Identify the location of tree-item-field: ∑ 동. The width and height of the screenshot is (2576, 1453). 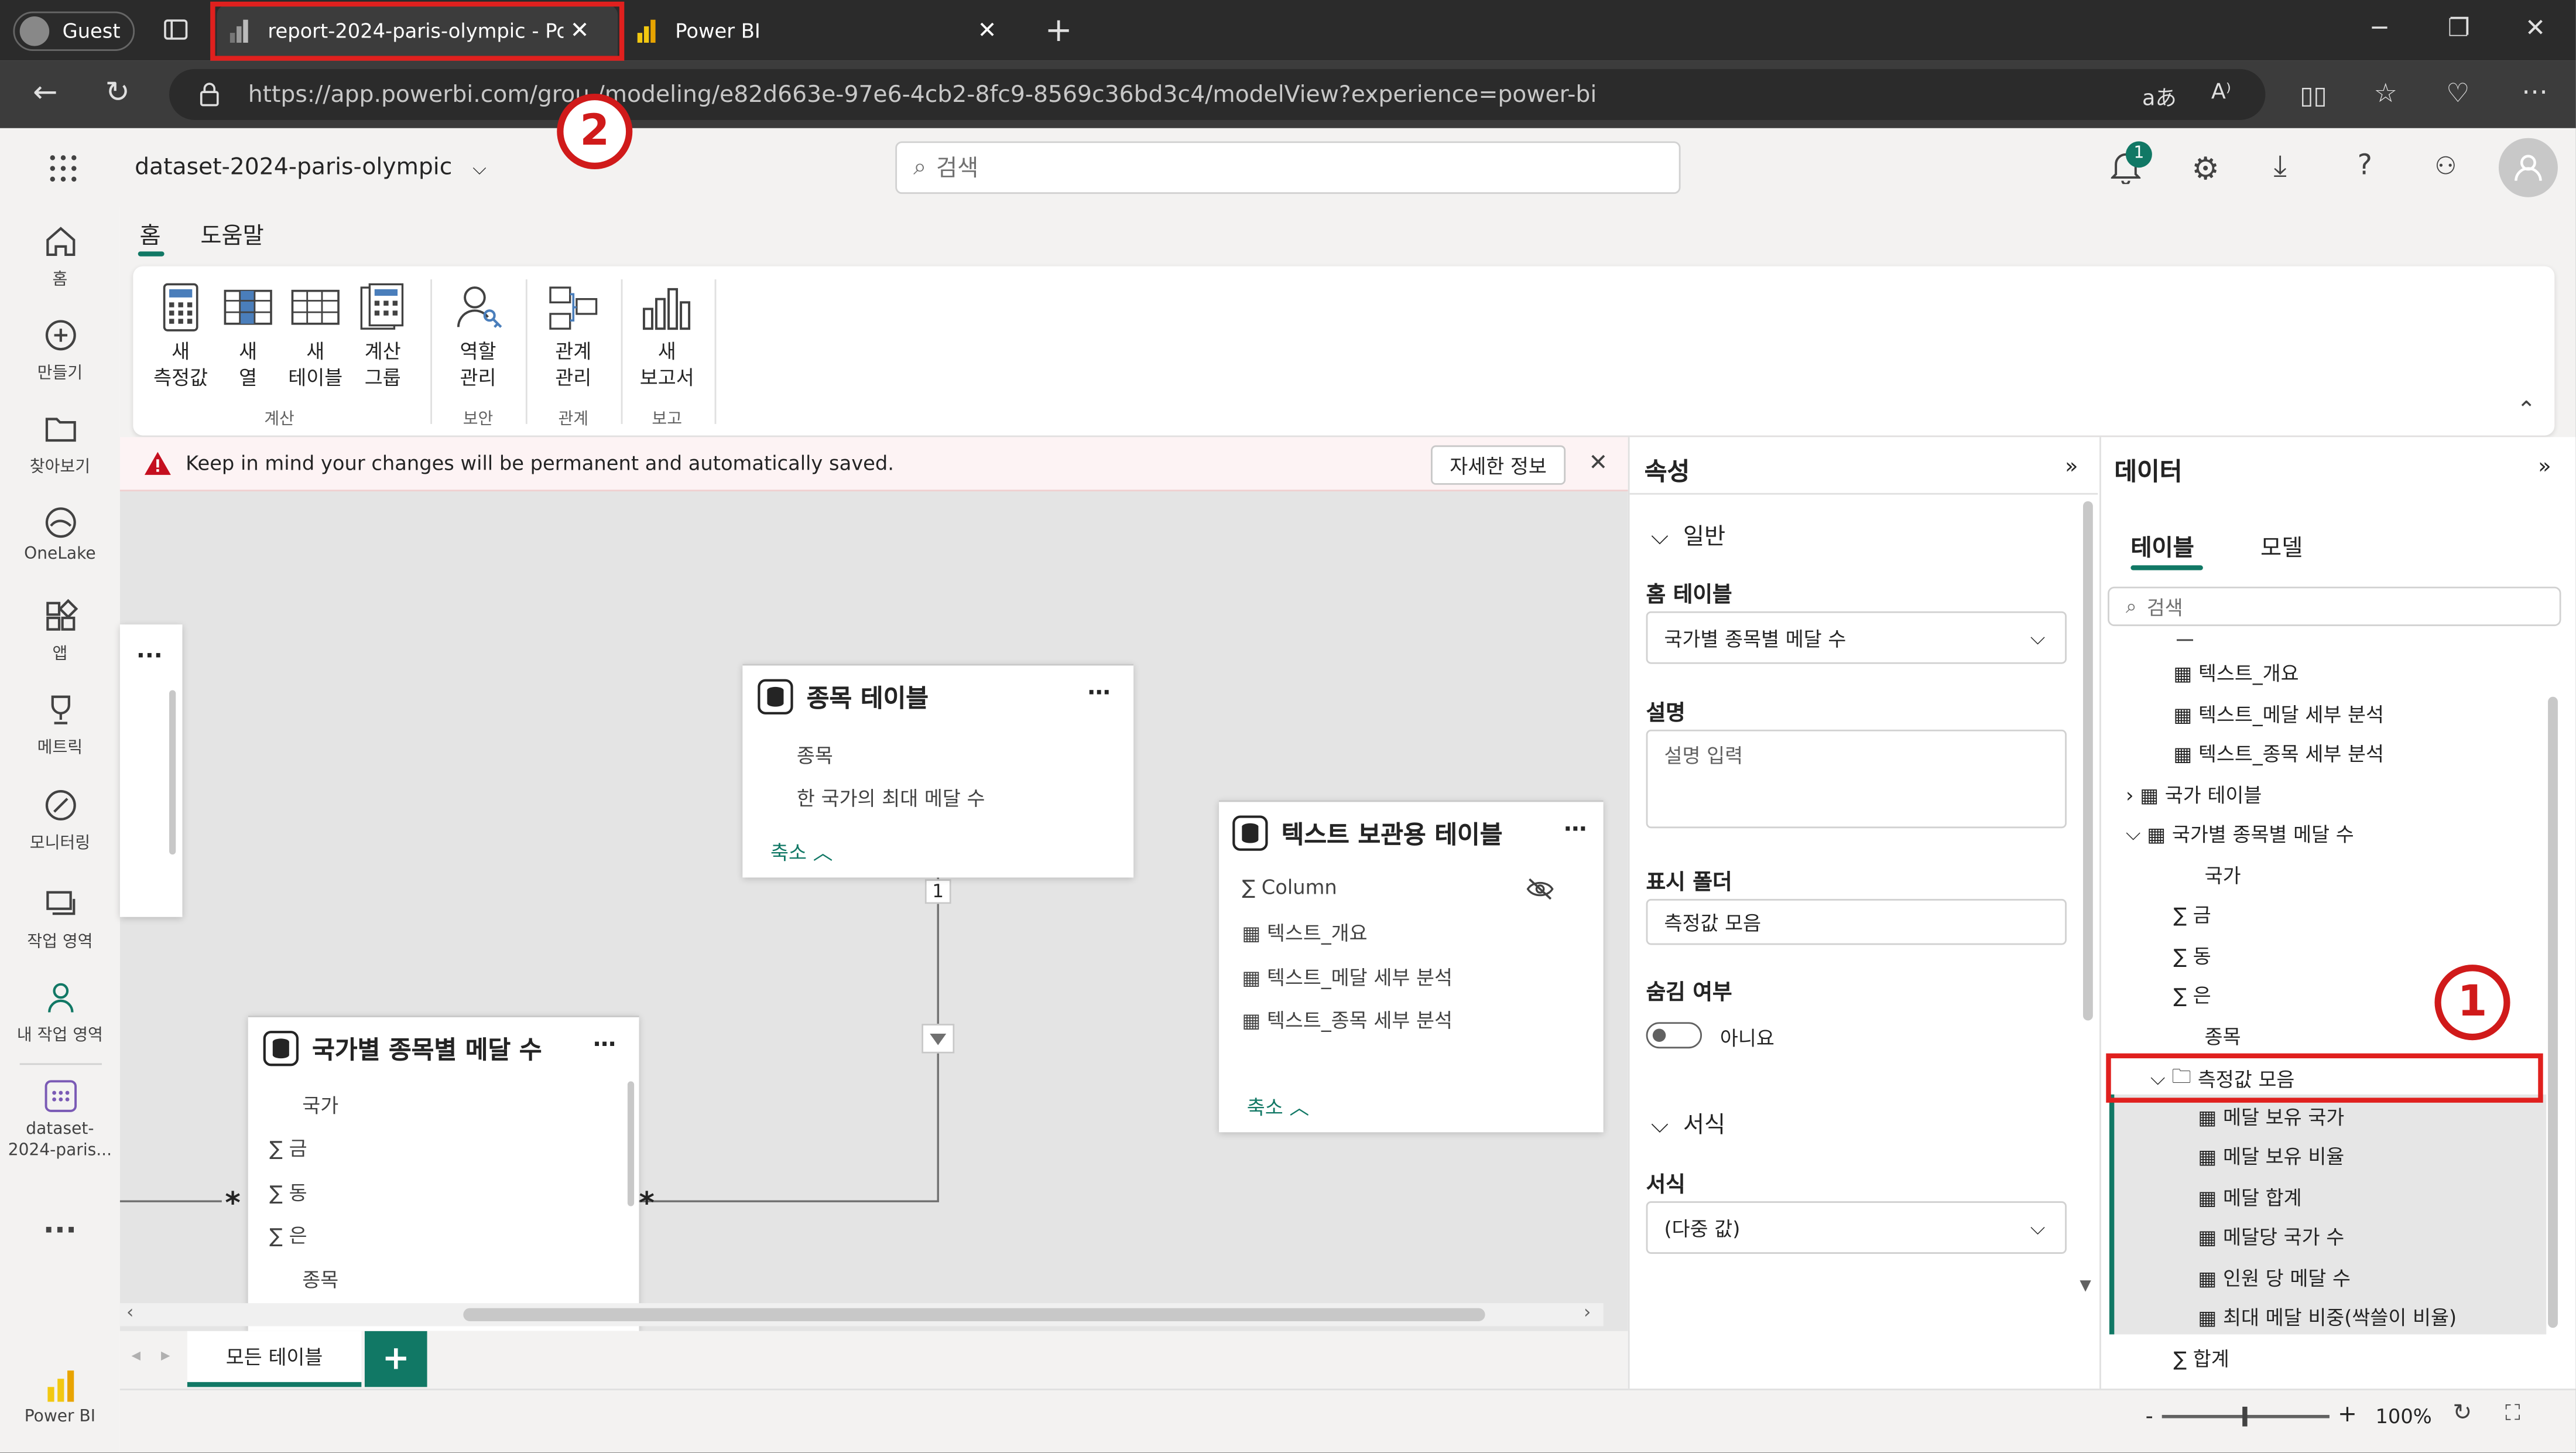
(2192, 956).